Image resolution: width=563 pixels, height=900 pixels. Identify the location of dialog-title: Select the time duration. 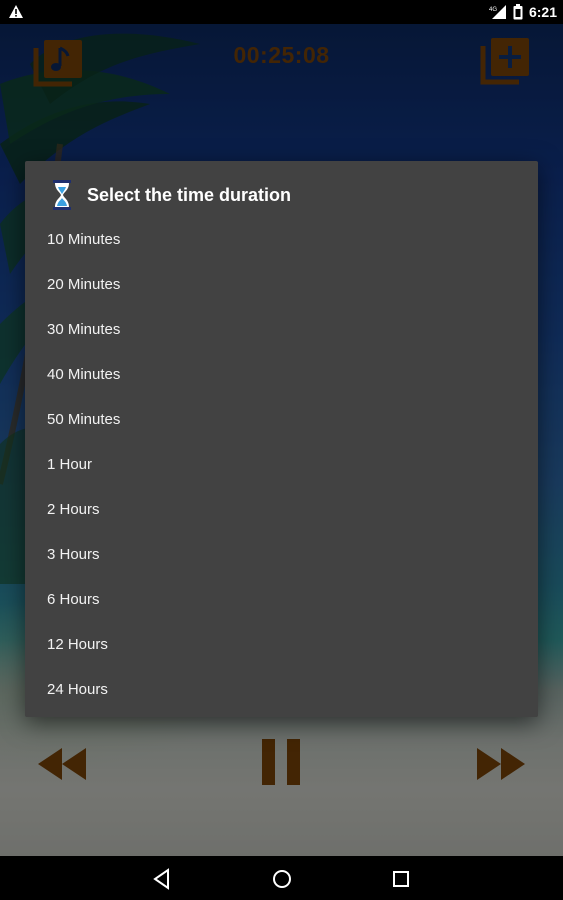
(189, 194).